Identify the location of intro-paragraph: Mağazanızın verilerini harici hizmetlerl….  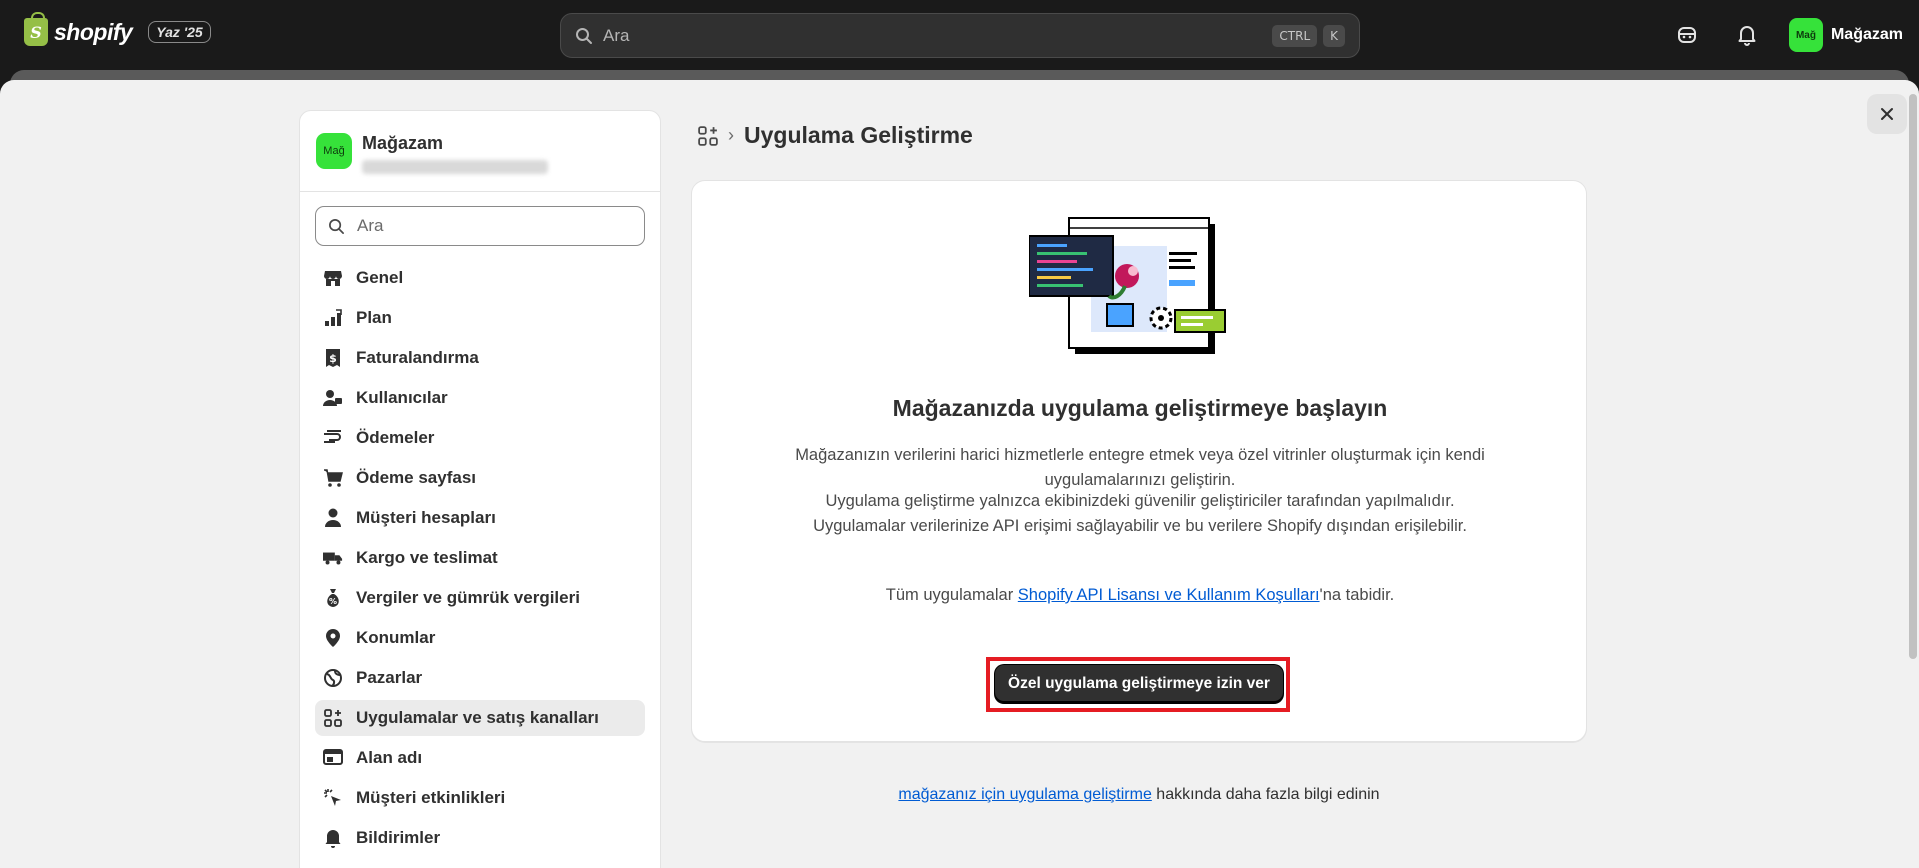
(1140, 467).